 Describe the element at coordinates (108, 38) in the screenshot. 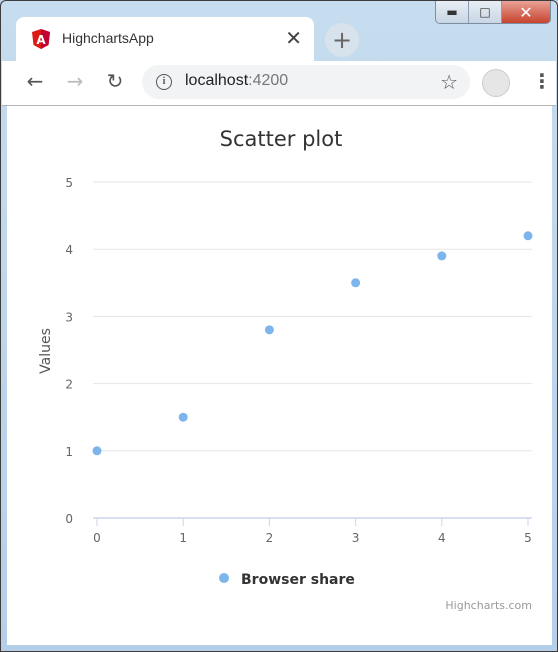

I see `tab-title: HighchartsApp` at that location.